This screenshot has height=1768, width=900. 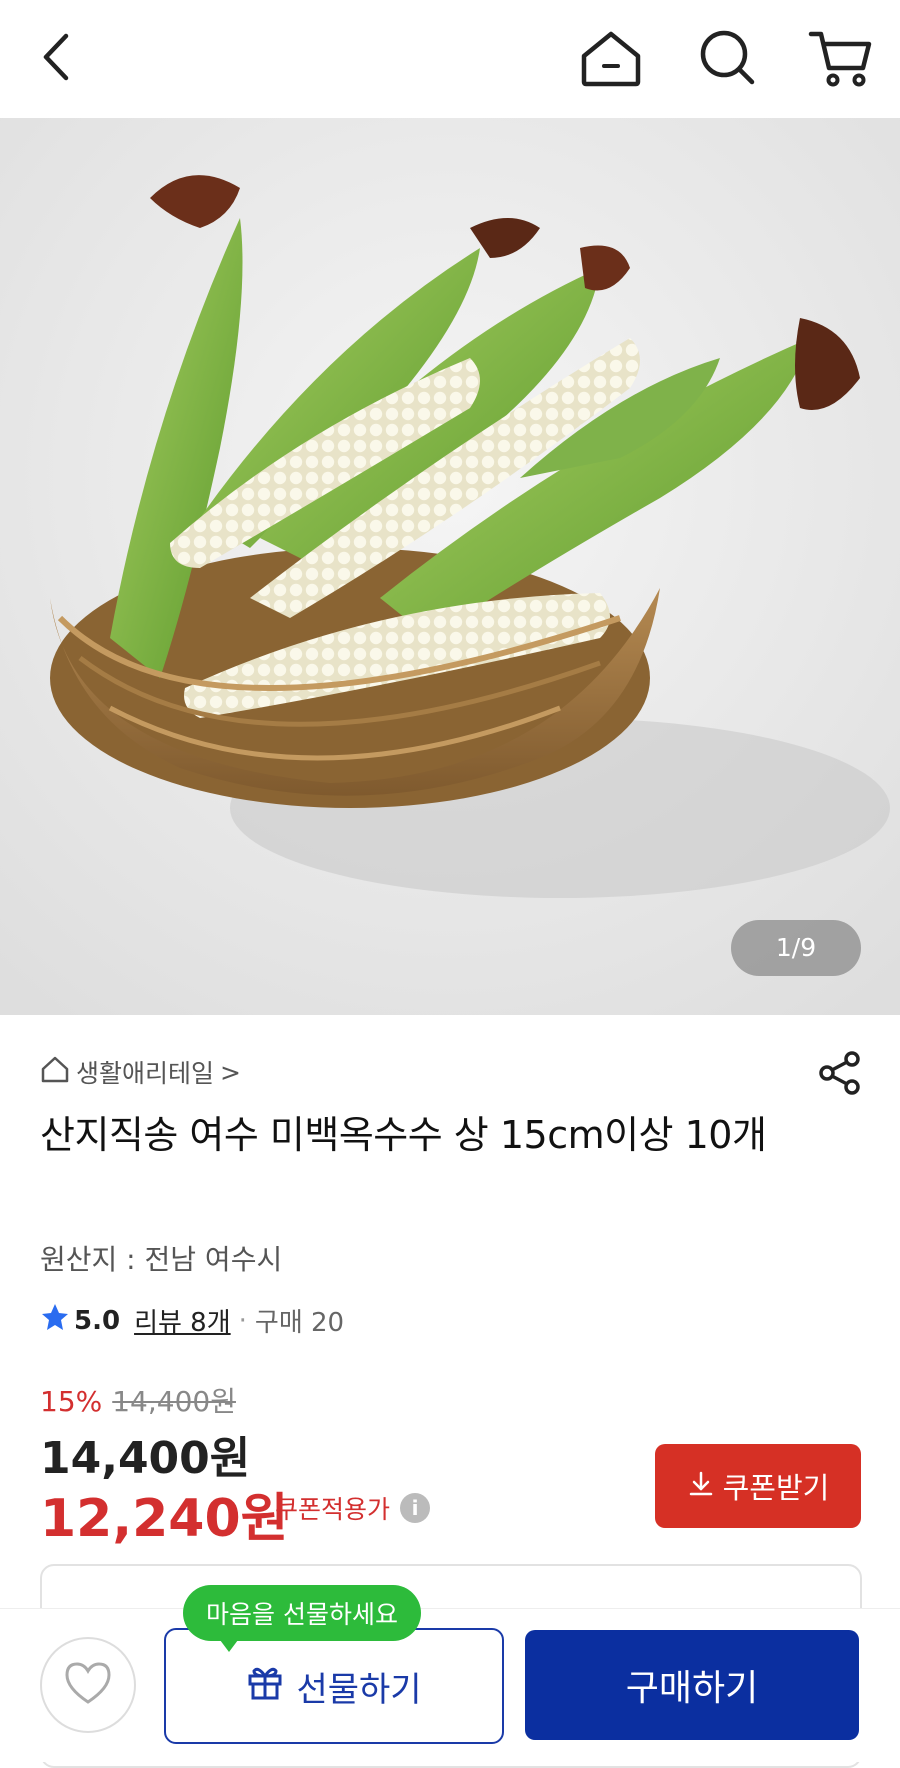 What do you see at coordinates (450, 59) in the screenshot?
I see `top-bar` at bounding box center [450, 59].